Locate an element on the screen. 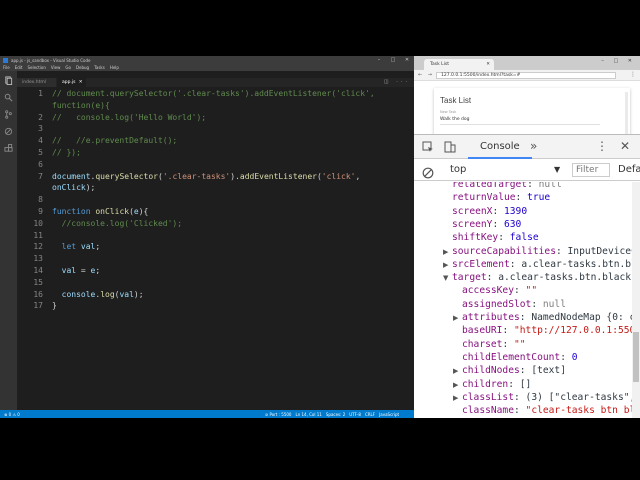  property-value: (3) ["clear-tasks", is located at coordinates (578, 397).